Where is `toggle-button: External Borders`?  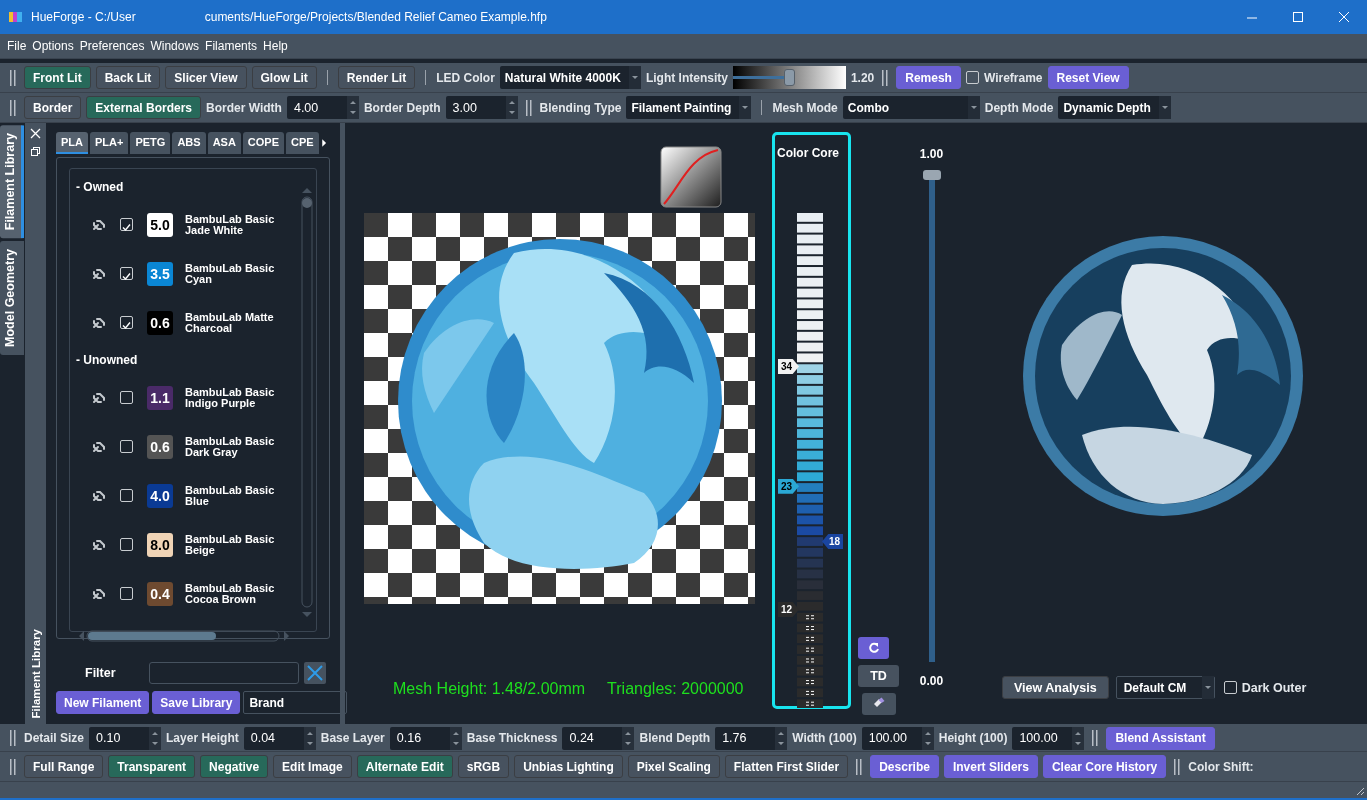 toggle-button: External Borders is located at coordinates (144, 107).